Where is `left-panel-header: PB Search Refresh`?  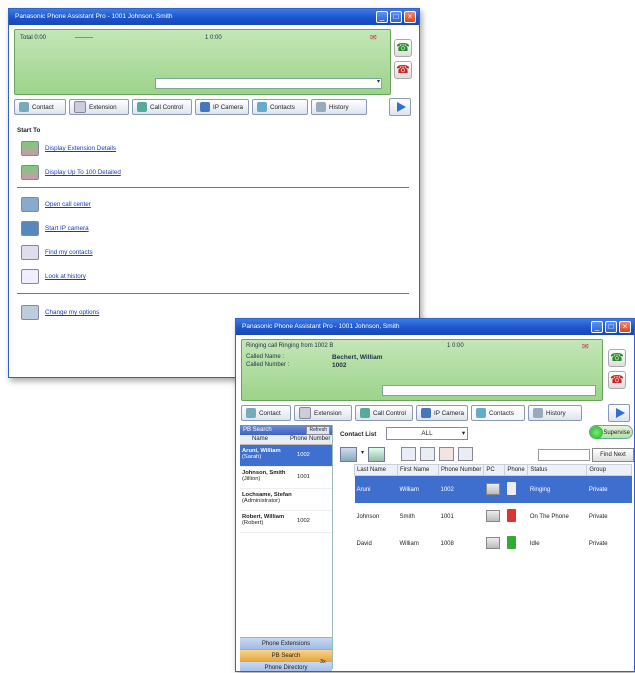 left-panel-header: PB Search Refresh is located at coordinates (286, 430).